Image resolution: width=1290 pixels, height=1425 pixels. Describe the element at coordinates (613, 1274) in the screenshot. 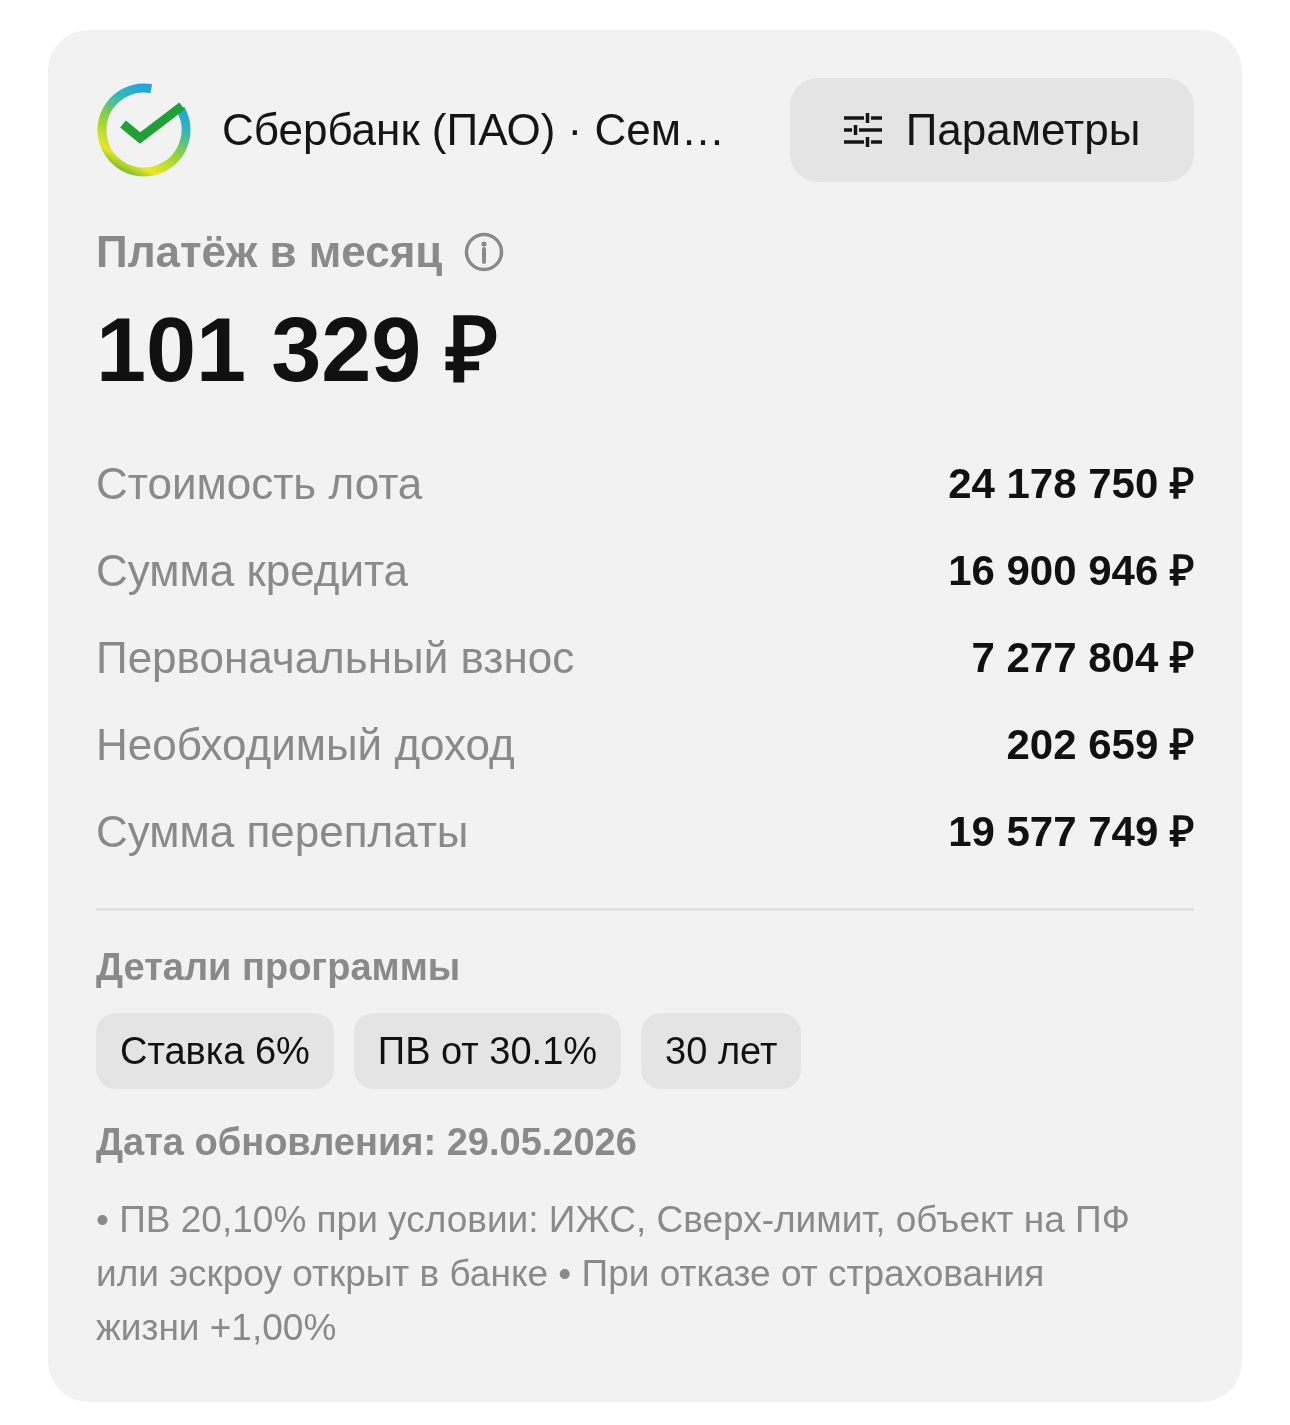

I see `conditions-note: • ПВ 20,10% при условии: ИЖС, Сверх-лимит, объект на ПФ или эскроу открыт в банке • При отказе от страхования жизни +1,00%` at that location.